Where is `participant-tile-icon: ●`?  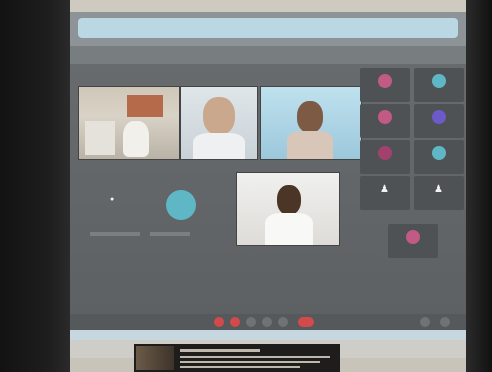 participant-tile-icon: ● is located at coordinates (112, 199).